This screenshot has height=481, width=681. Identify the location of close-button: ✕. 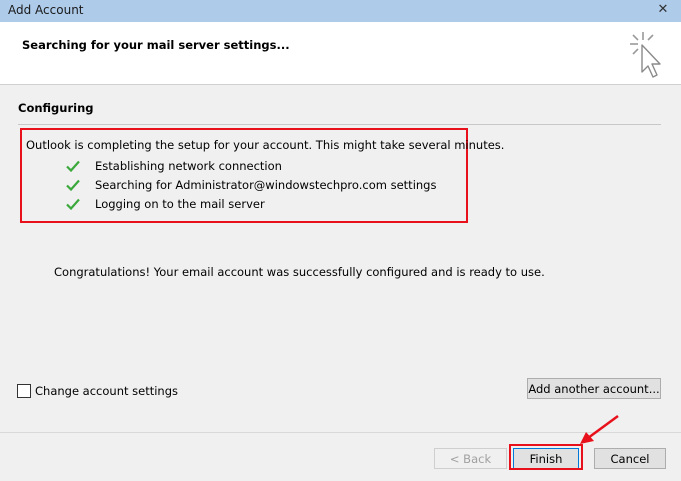
(663, 9).